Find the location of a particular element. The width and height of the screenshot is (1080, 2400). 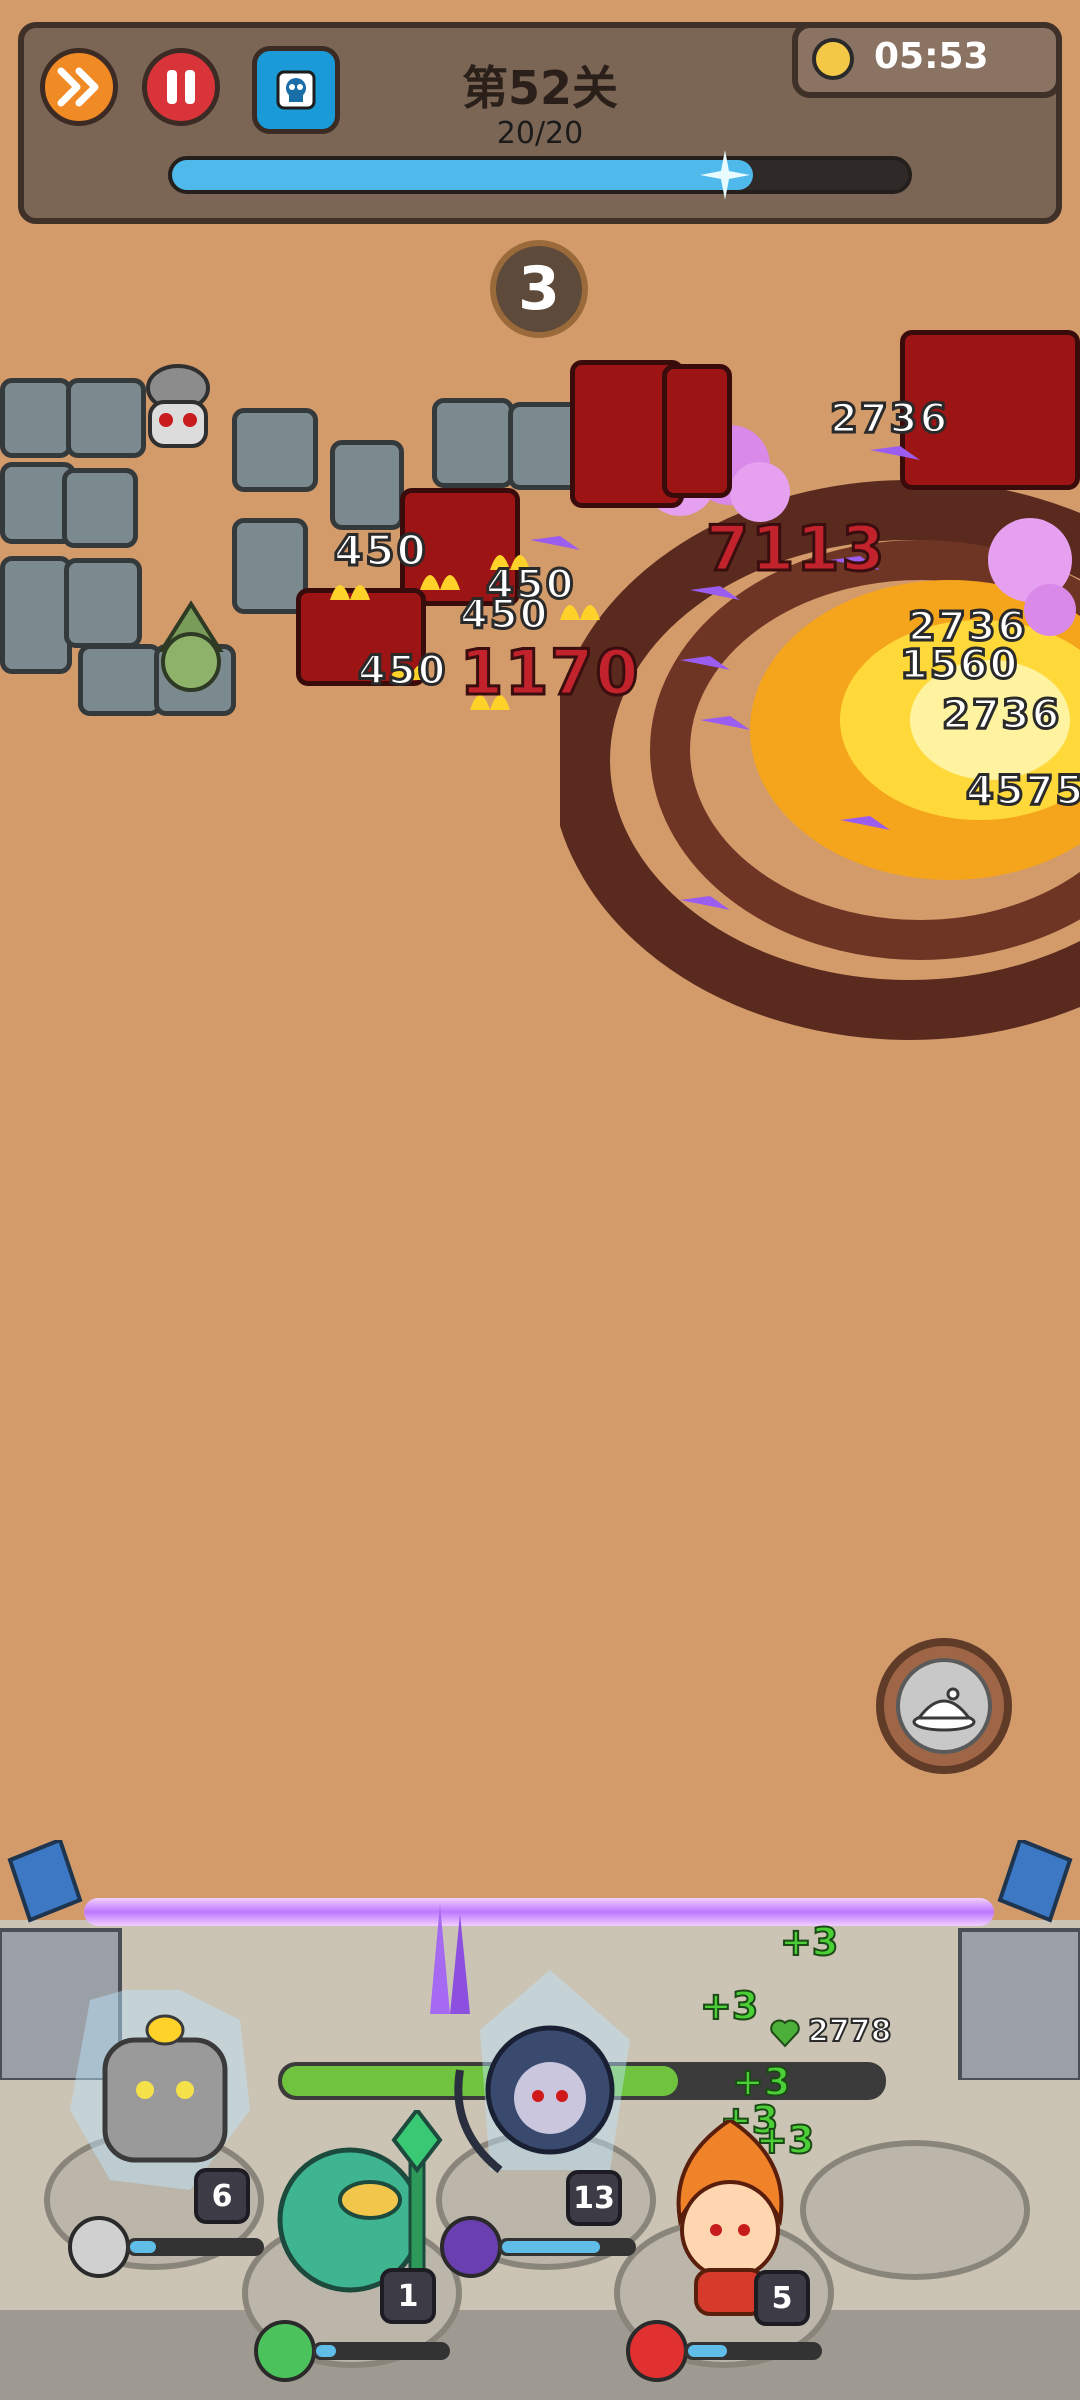

fast-forward-icon is located at coordinates (78, 87).